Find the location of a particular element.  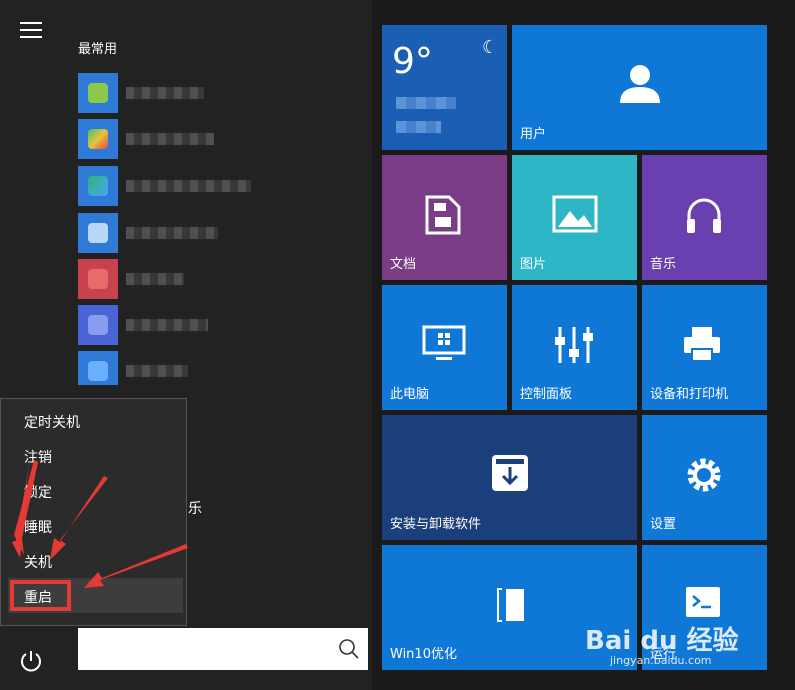

win10-optimize-tile-label: Win10优化 is located at coordinates (423, 654).